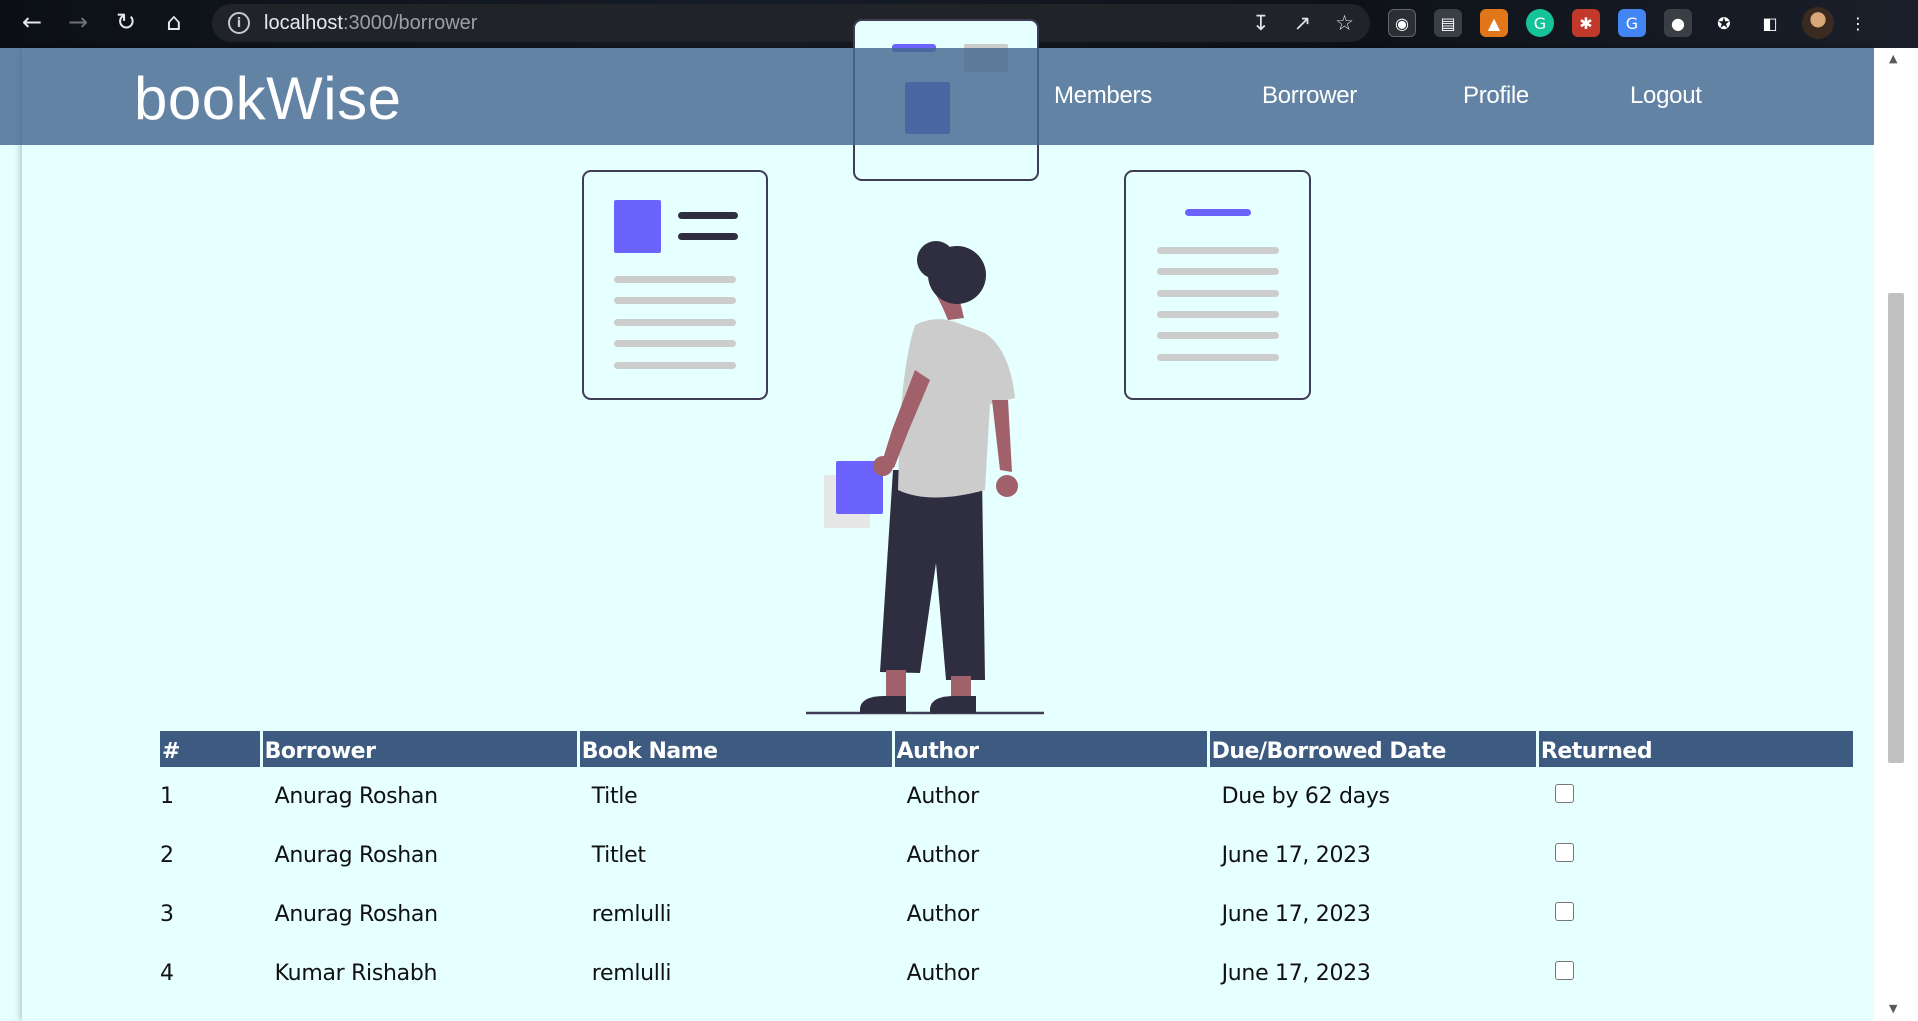 This screenshot has width=1918, height=1021. Describe the element at coordinates (167, 914) in the screenshot. I see `row-number: 3` at that location.